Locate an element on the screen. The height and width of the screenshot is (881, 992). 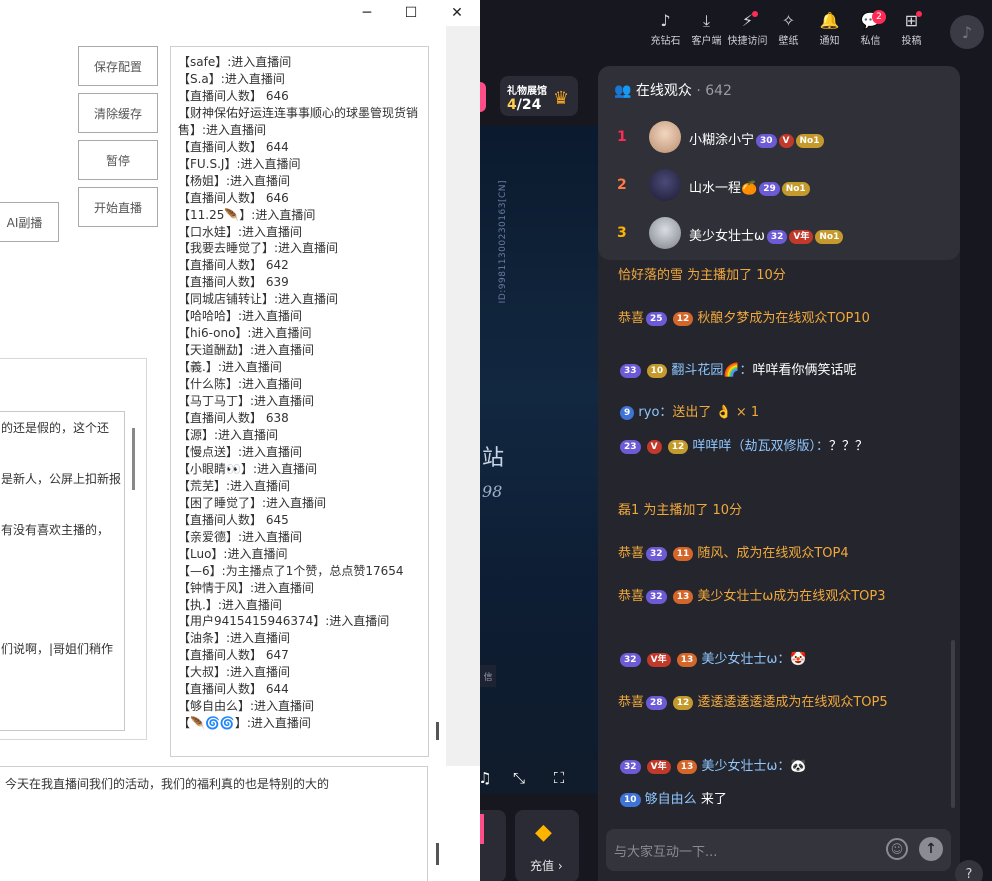
viewer-name-text: 小糊涂小宁 is located at coordinates (722, 140).